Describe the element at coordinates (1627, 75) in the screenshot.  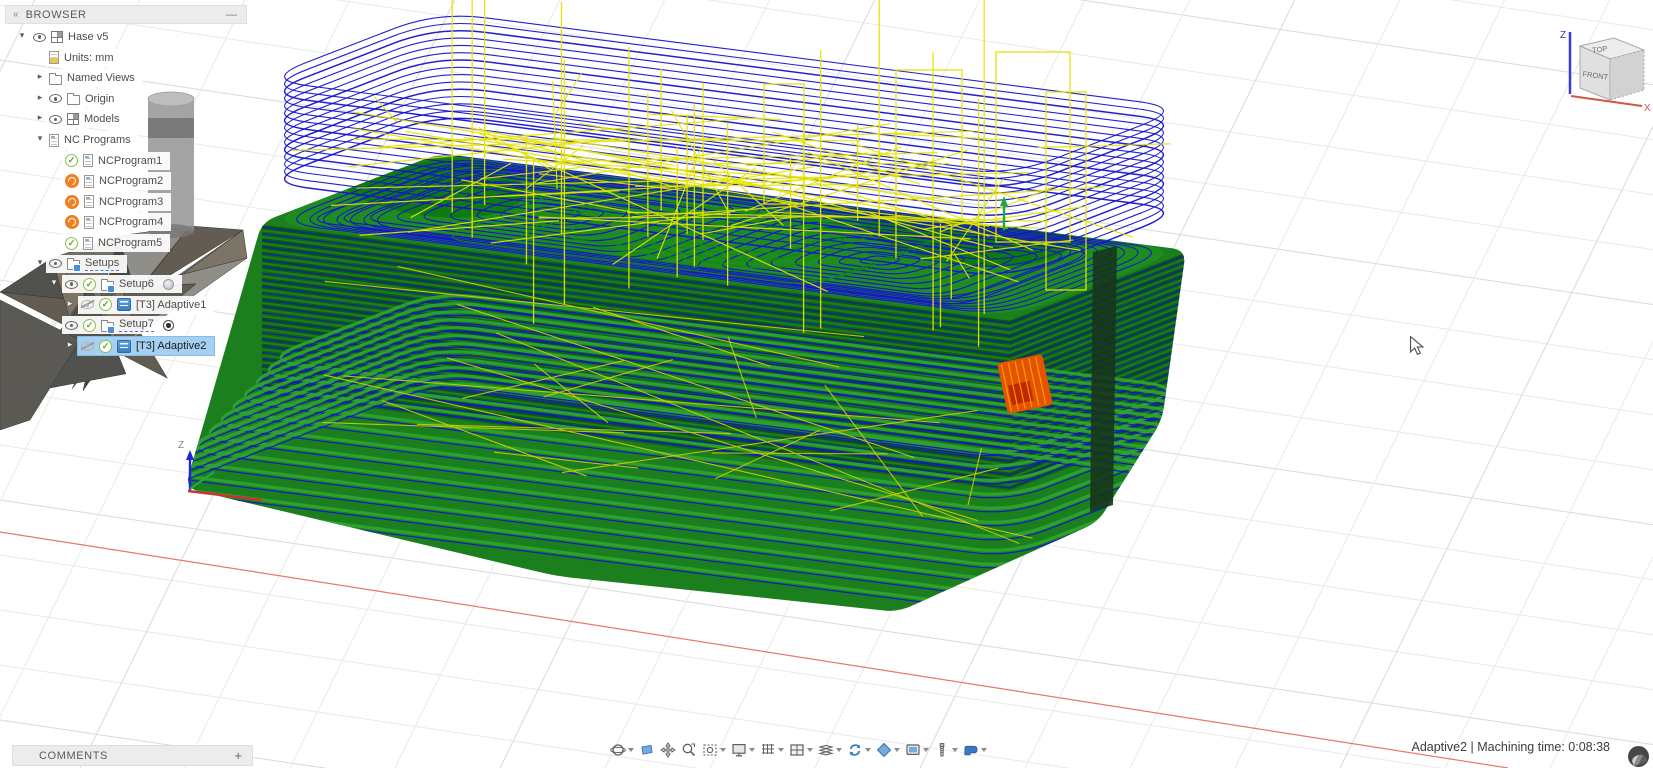
I see `viewcube-right-face` at that location.